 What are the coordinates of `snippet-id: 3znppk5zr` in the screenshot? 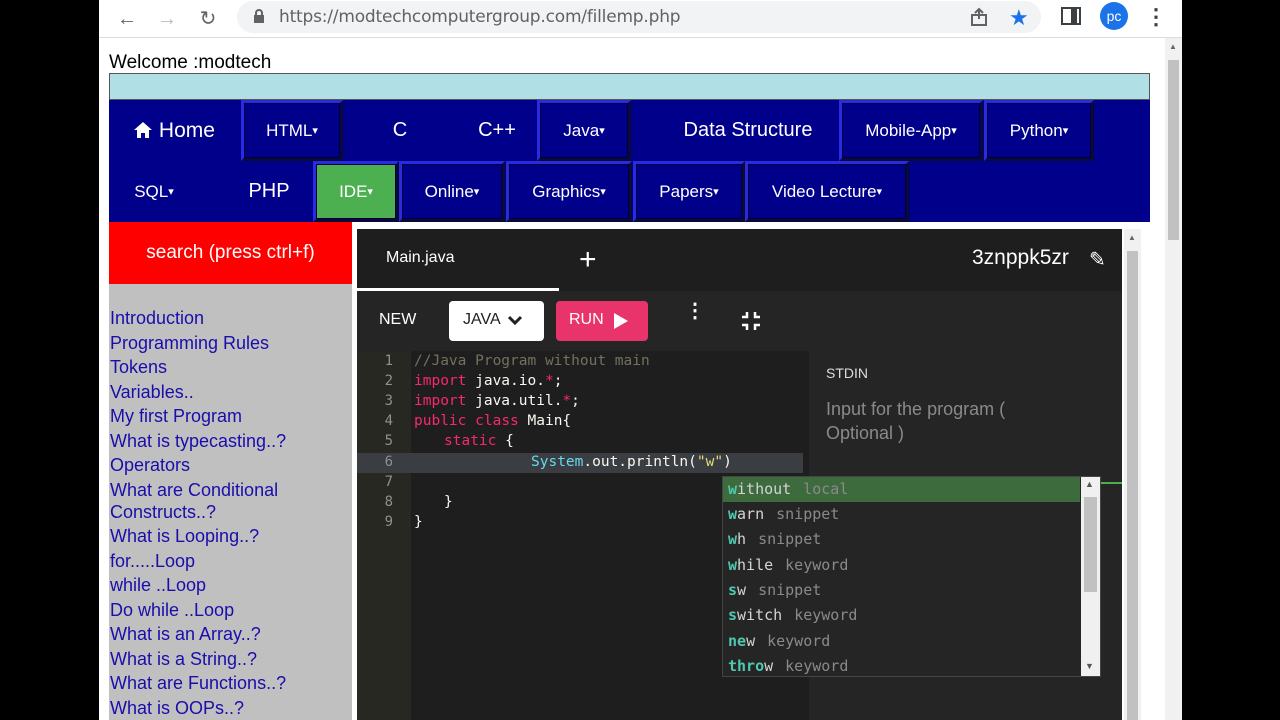 It's located at (1020, 257).